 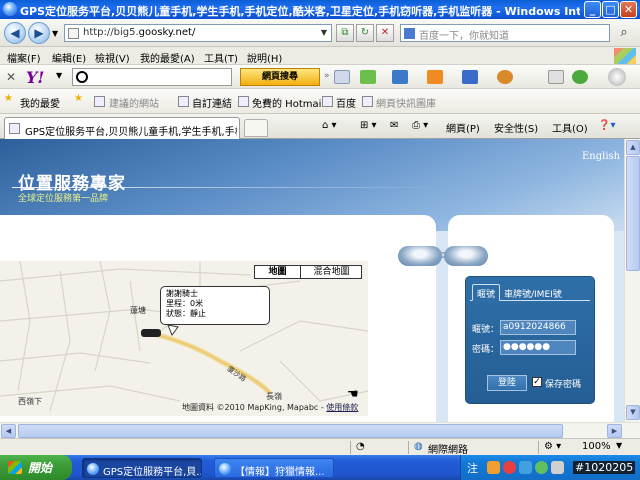 What do you see at coordinates (633, 213) in the screenshot?
I see `vertical-scroll-thumb` at bounding box center [633, 213].